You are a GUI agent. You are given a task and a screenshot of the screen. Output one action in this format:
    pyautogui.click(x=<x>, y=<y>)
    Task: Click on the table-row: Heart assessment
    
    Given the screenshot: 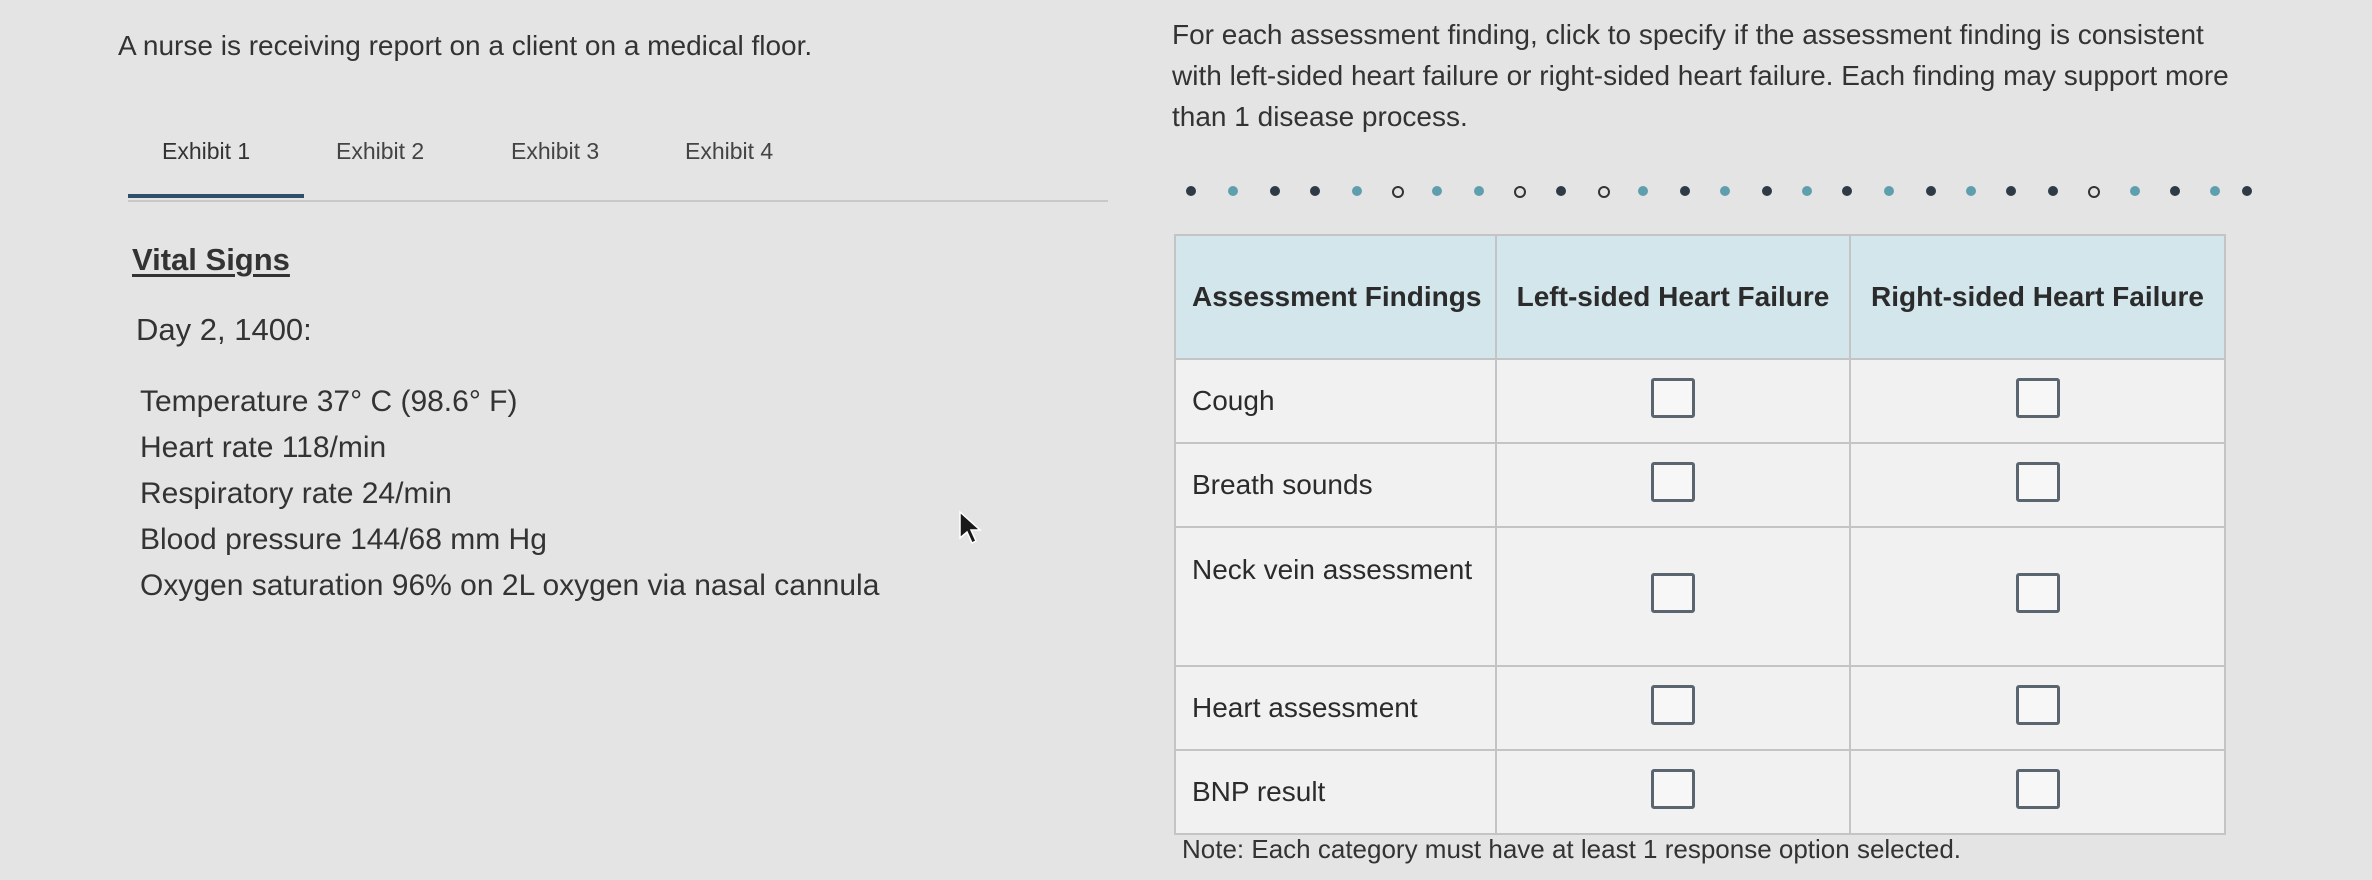 What is the action you would take?
    pyautogui.click(x=1700, y=708)
    